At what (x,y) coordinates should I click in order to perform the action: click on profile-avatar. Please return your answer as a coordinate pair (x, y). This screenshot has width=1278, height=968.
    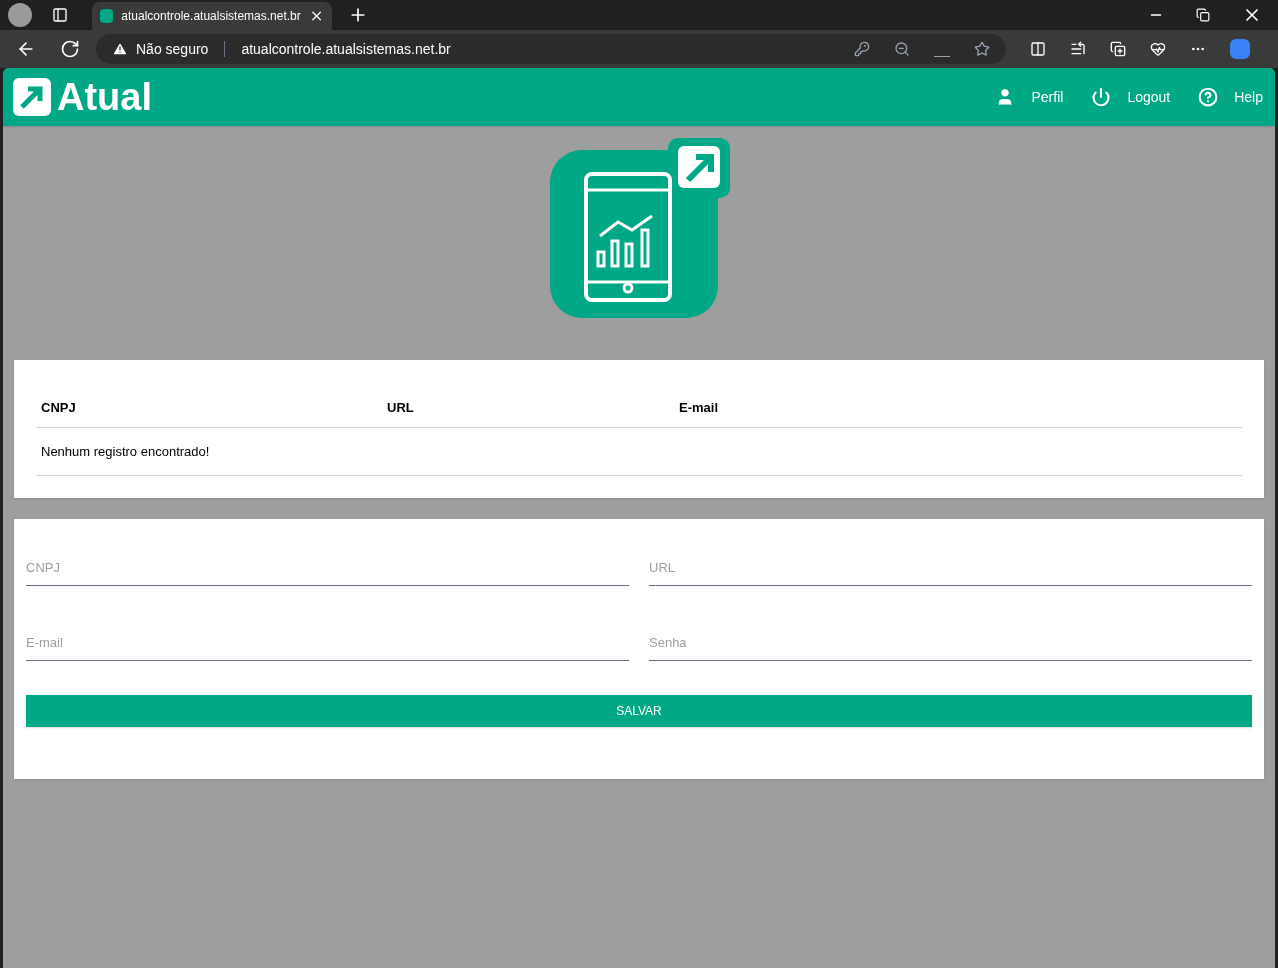
    Looking at the image, I should click on (20, 15).